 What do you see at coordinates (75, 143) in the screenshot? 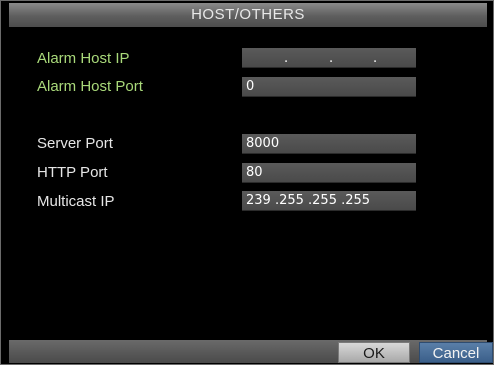
I see `server-port-label: Server Port` at bounding box center [75, 143].